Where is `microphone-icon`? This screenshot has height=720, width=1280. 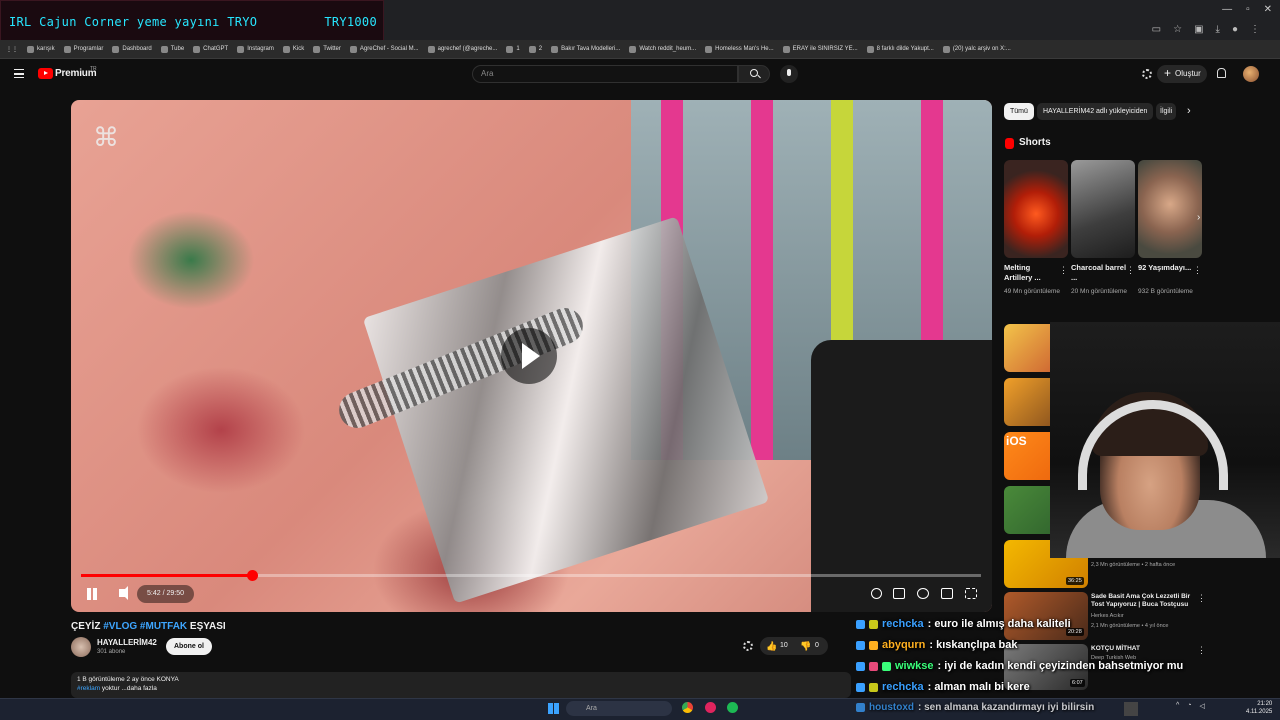
microphone-icon is located at coordinates (789, 74).